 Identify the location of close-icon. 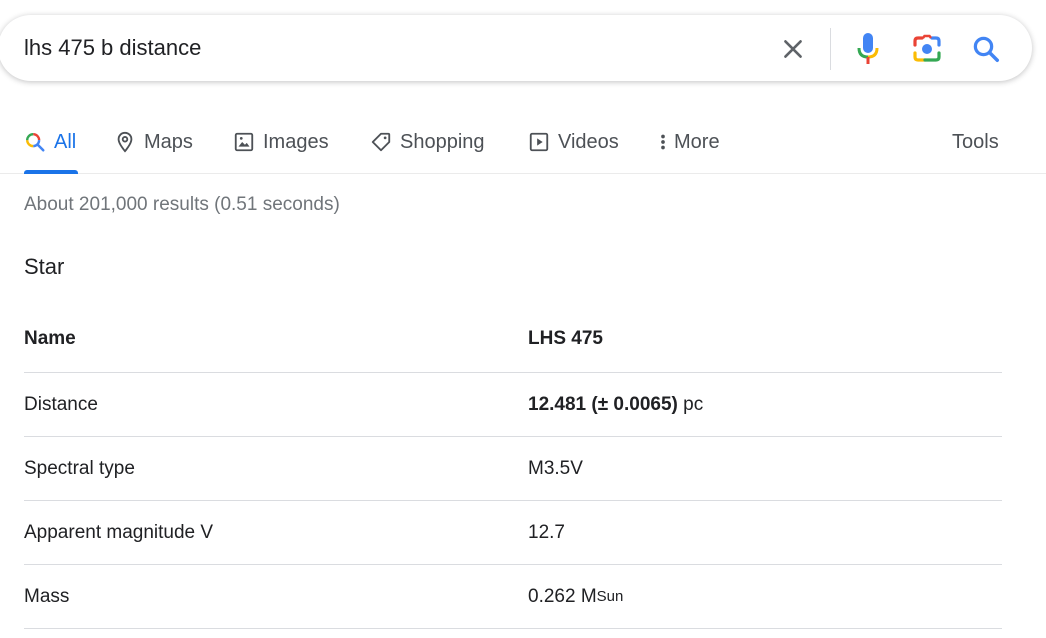
(793, 49).